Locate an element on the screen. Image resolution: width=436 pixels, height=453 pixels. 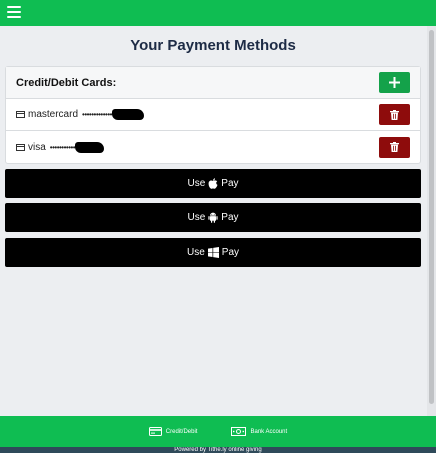
tab-credit-debit: Credit/Debit is located at coordinates (173, 431).